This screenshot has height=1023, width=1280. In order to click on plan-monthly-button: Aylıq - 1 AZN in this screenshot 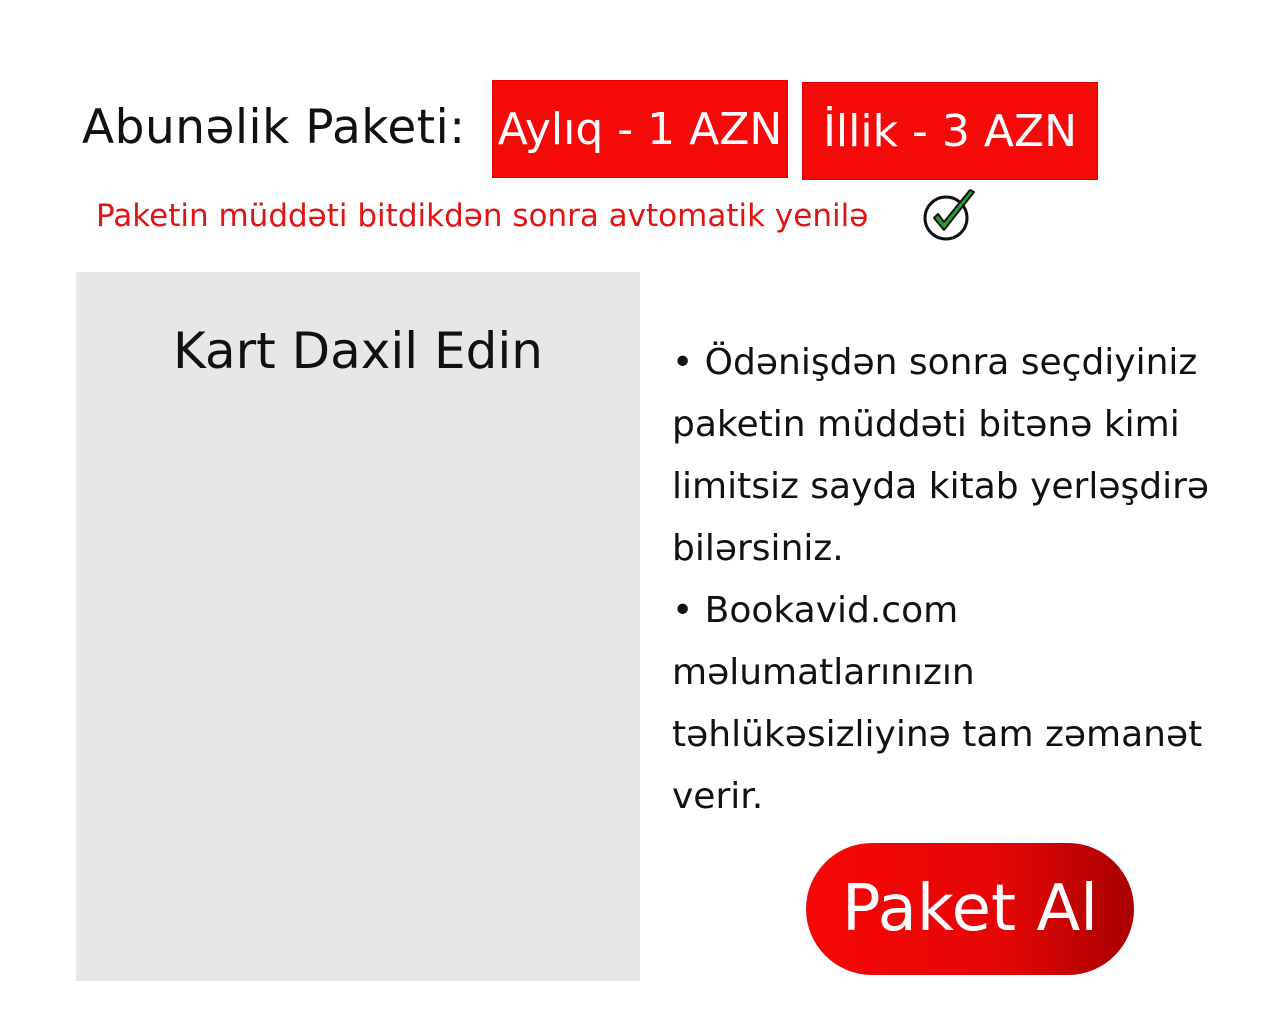, I will do `click(640, 129)`.